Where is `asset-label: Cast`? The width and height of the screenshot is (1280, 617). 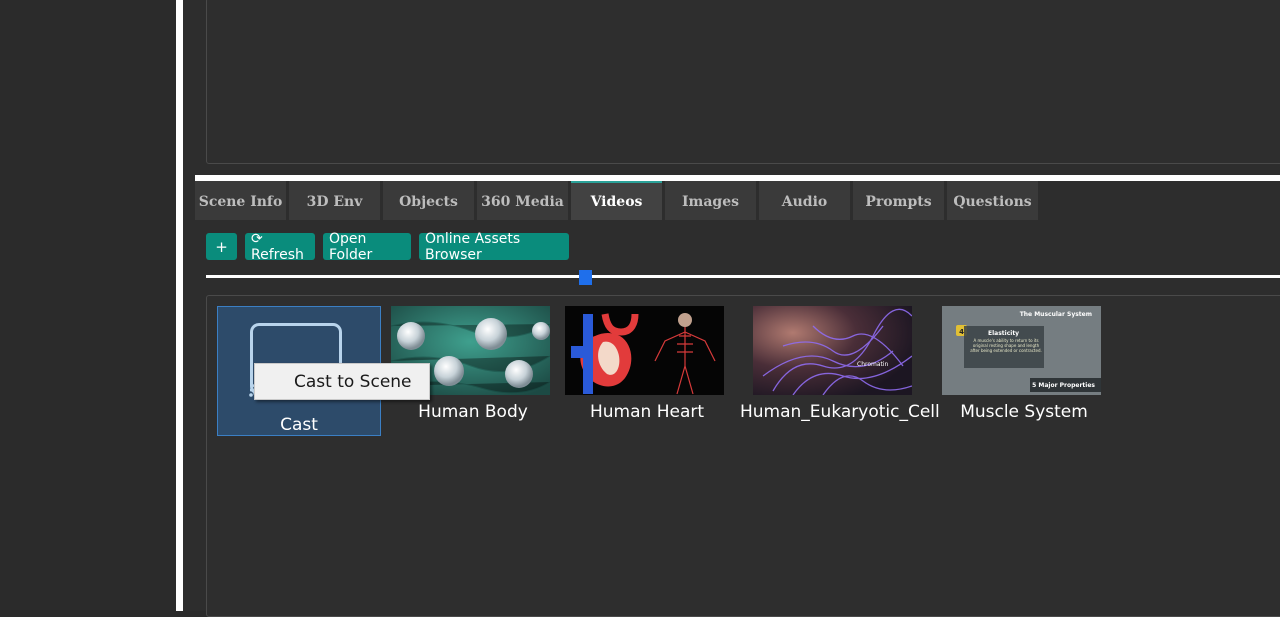
asset-label: Cast is located at coordinates (299, 425).